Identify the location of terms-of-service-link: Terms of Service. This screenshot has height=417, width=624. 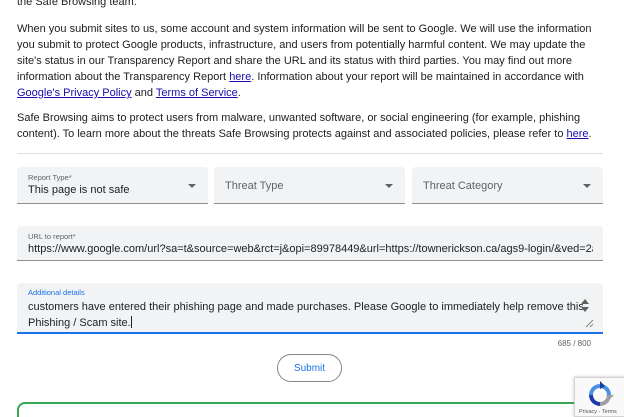
(197, 93).